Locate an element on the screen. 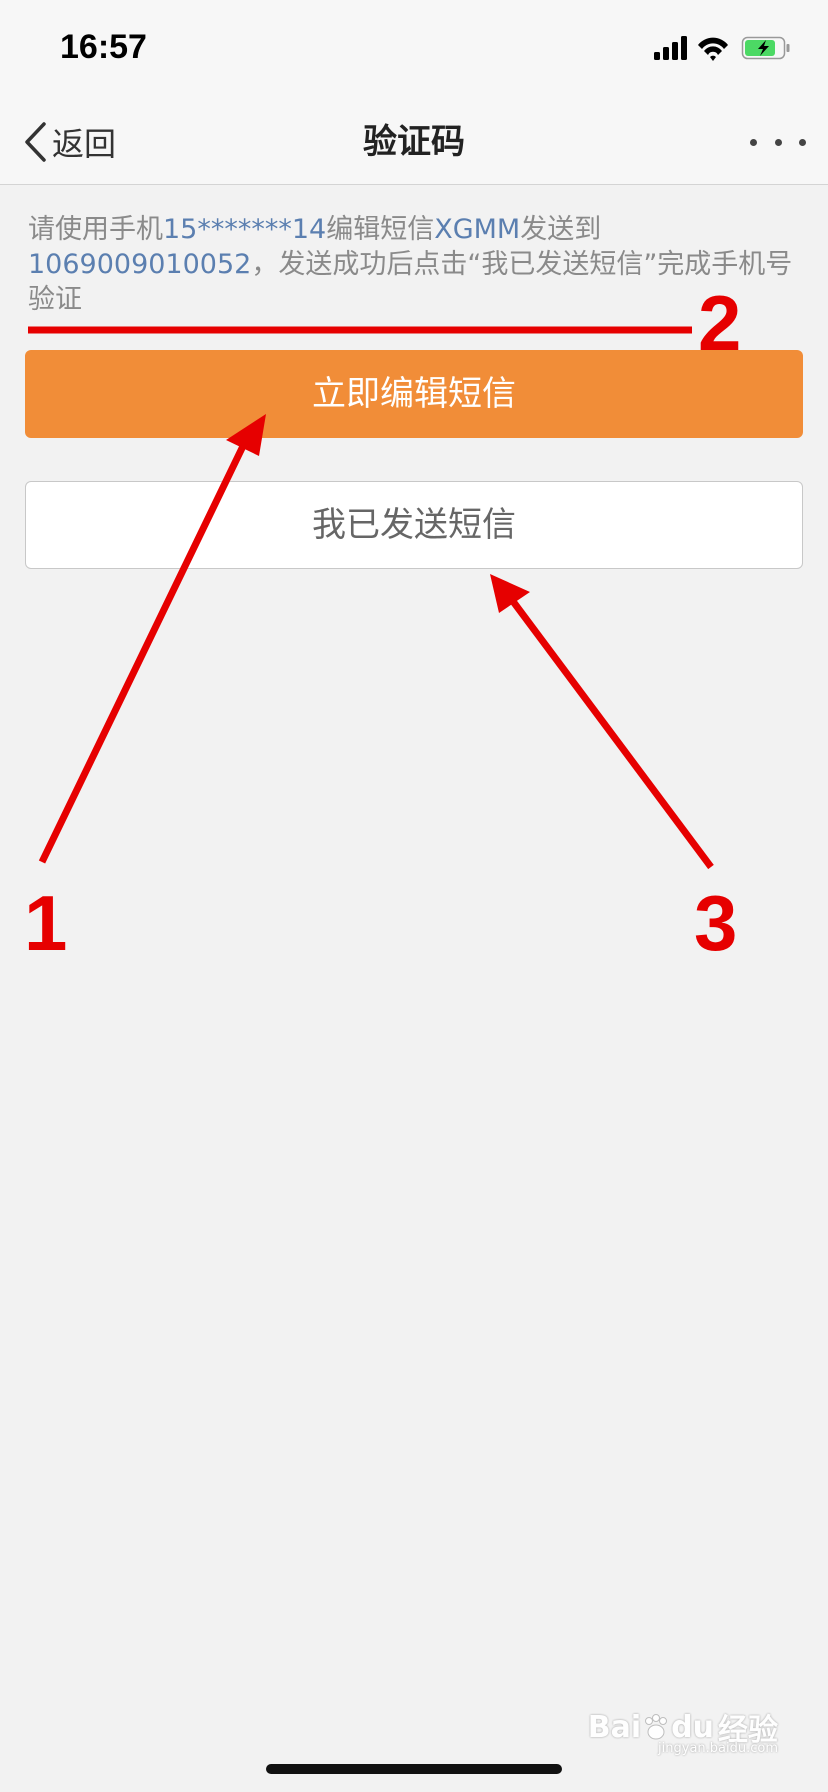  status-icons is located at coordinates (722, 48).